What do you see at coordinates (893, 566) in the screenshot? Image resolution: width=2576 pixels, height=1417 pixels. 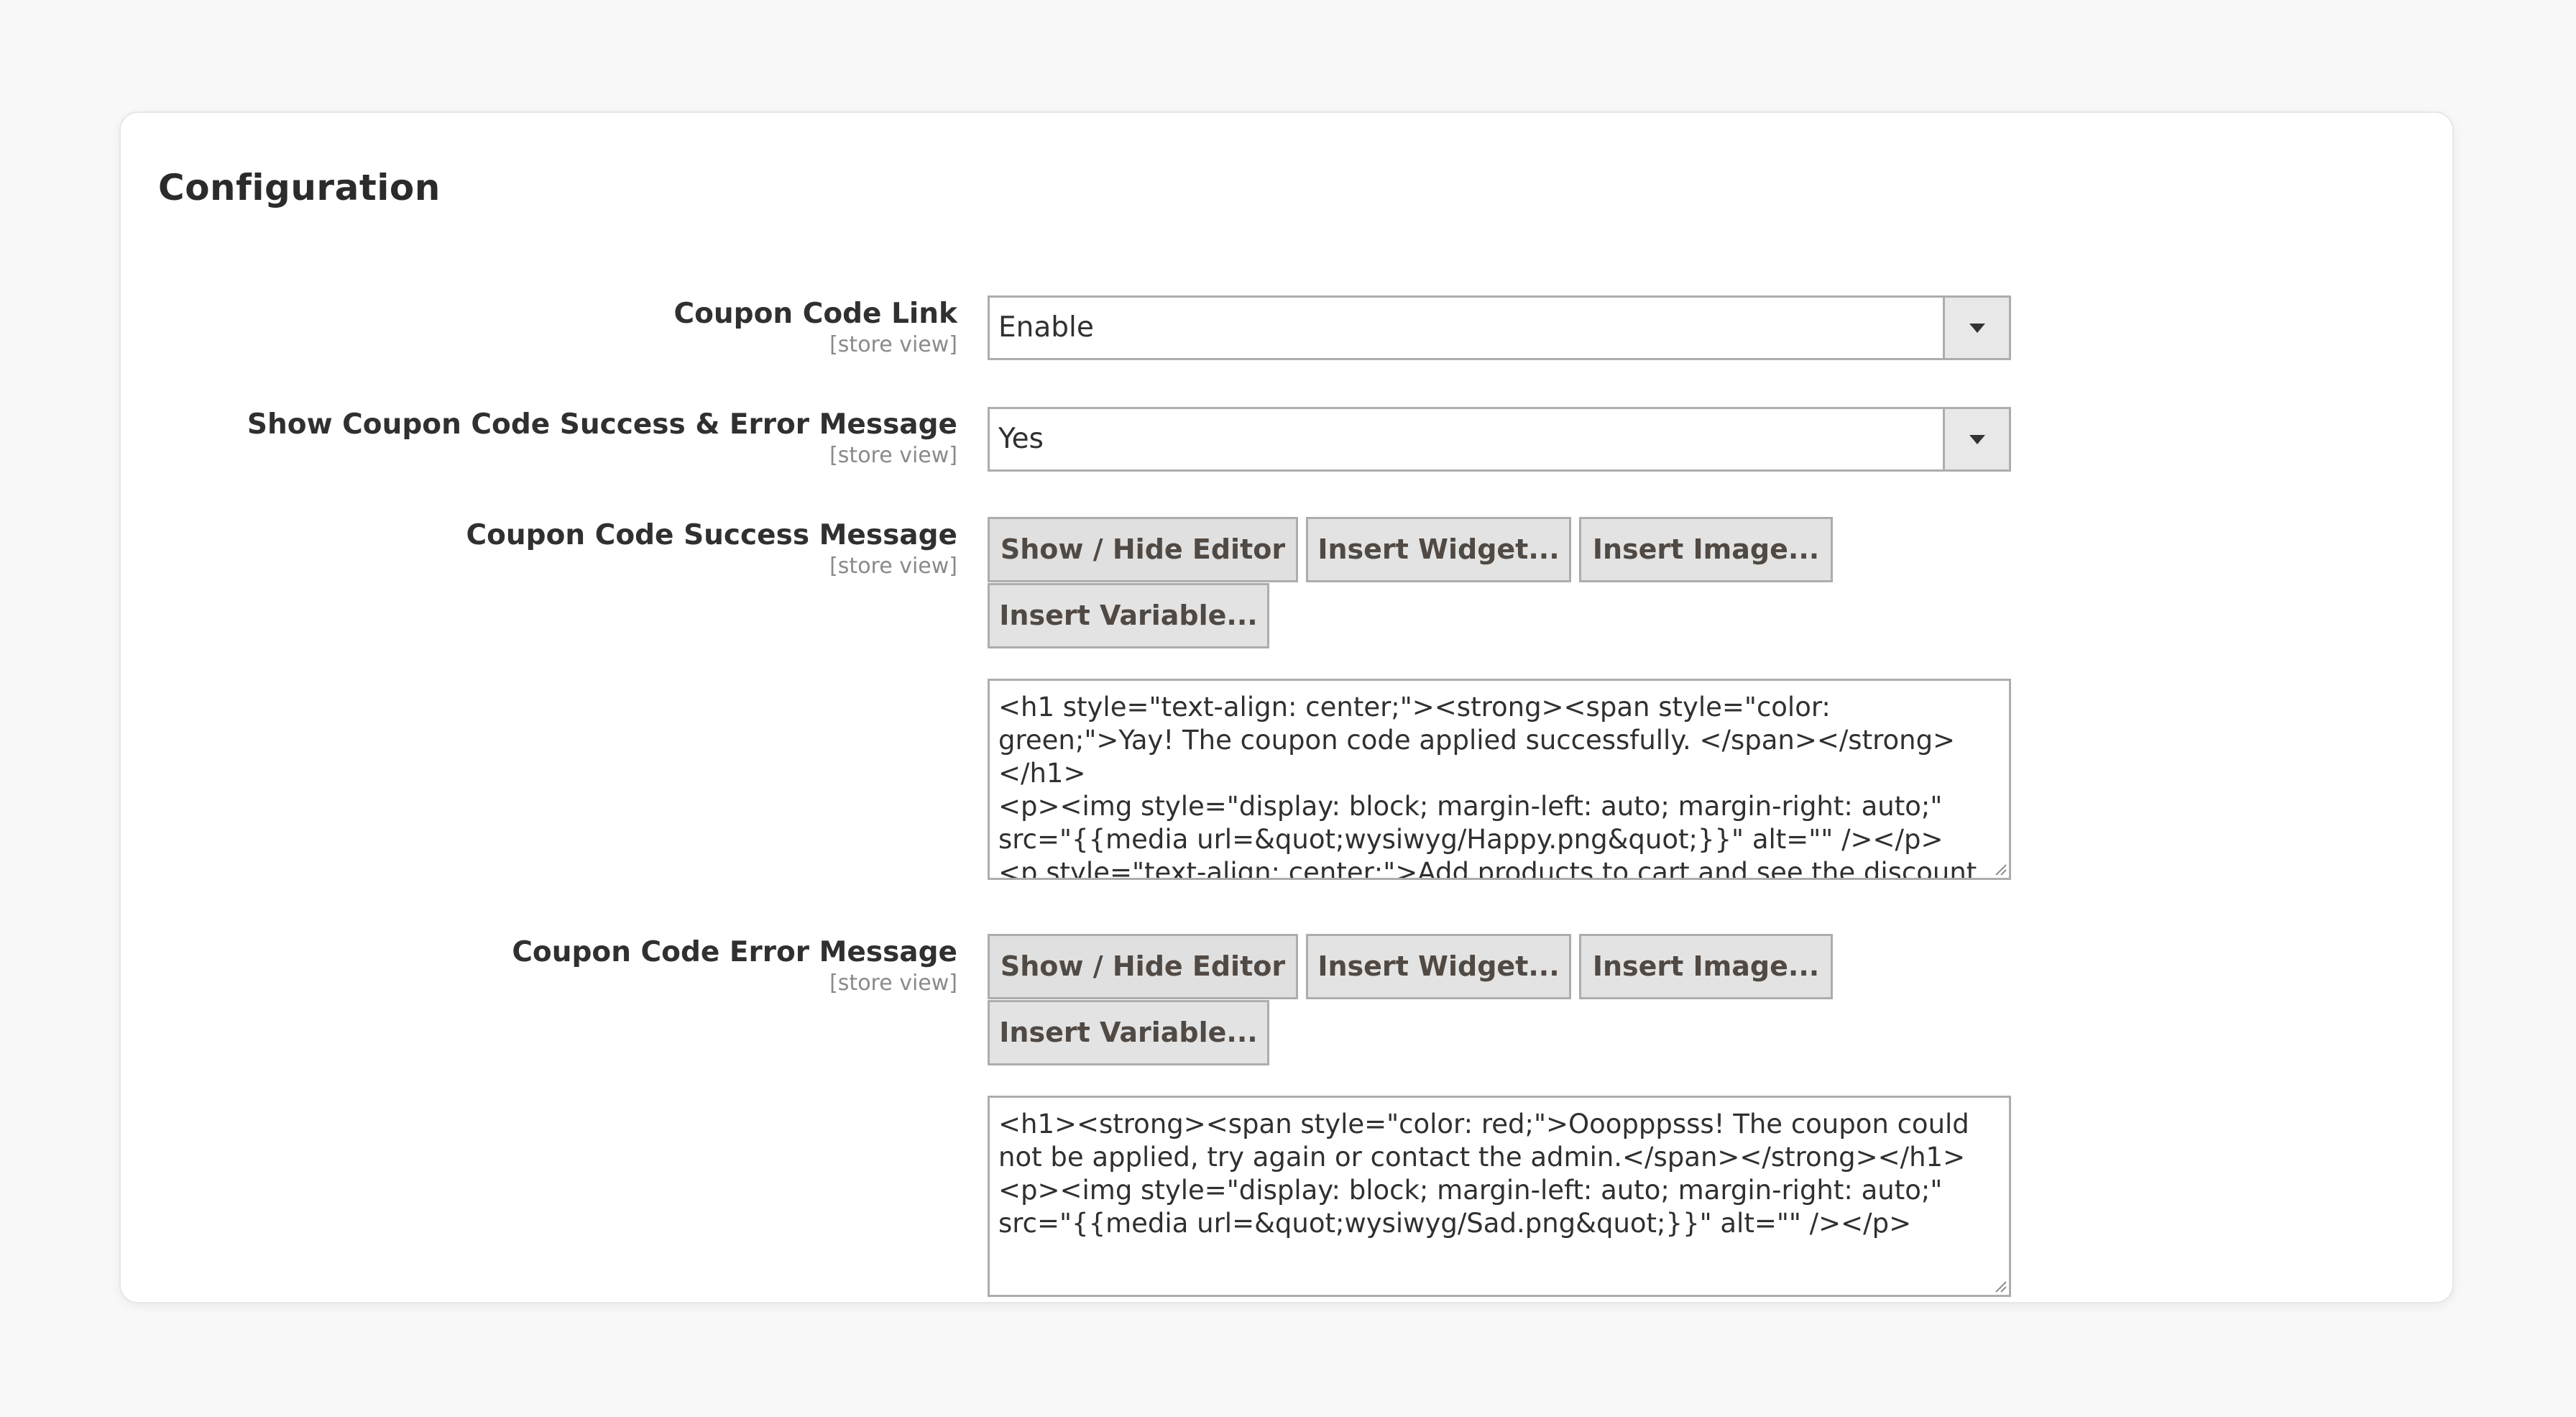 I see `success-message-scope: [store view]` at bounding box center [893, 566].